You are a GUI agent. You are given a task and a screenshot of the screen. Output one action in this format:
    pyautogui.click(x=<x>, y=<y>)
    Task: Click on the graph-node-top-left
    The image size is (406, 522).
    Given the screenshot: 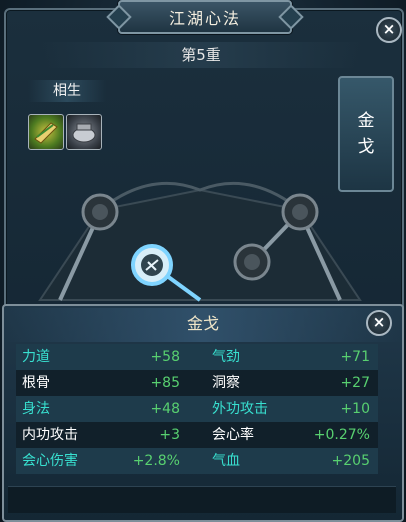 What is the action you would take?
    pyautogui.click(x=100, y=212)
    